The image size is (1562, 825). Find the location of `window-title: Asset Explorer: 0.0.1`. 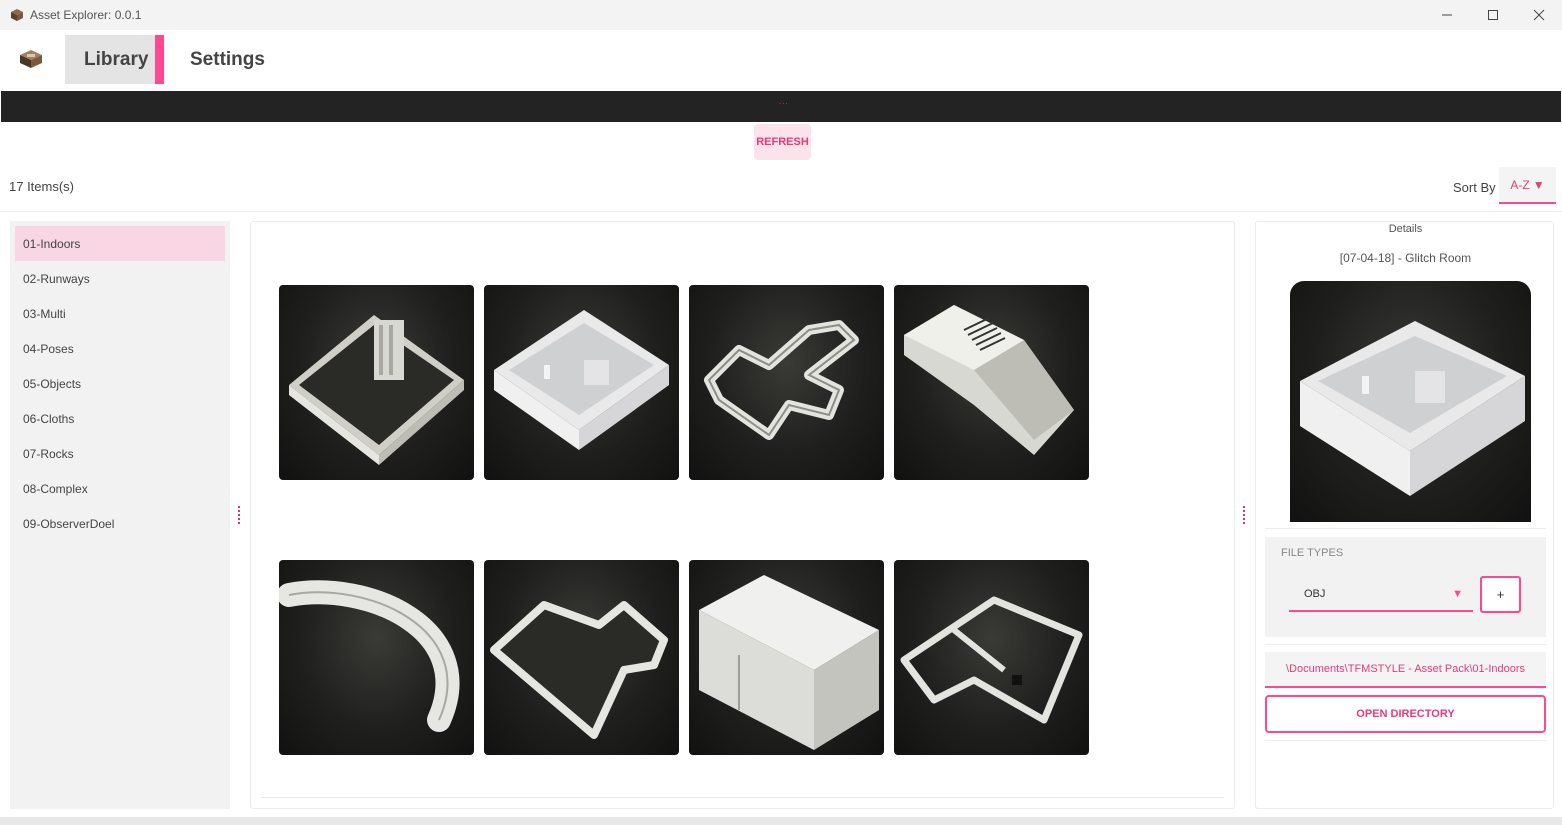

window-title: Asset Explorer: 0.0.1 is located at coordinates (86, 15).